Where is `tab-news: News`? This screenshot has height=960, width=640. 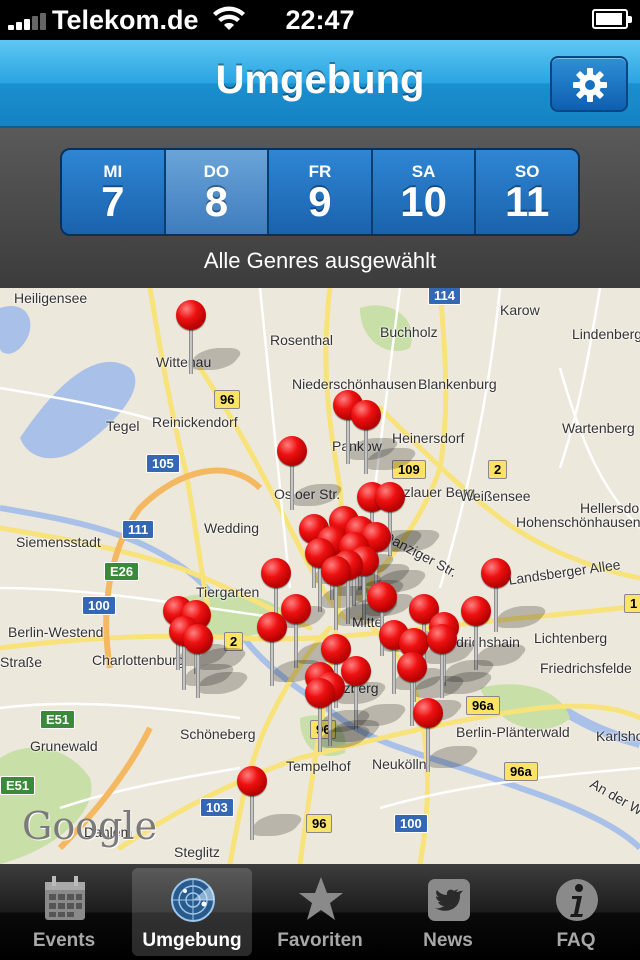
tab-news: News is located at coordinates (448, 912).